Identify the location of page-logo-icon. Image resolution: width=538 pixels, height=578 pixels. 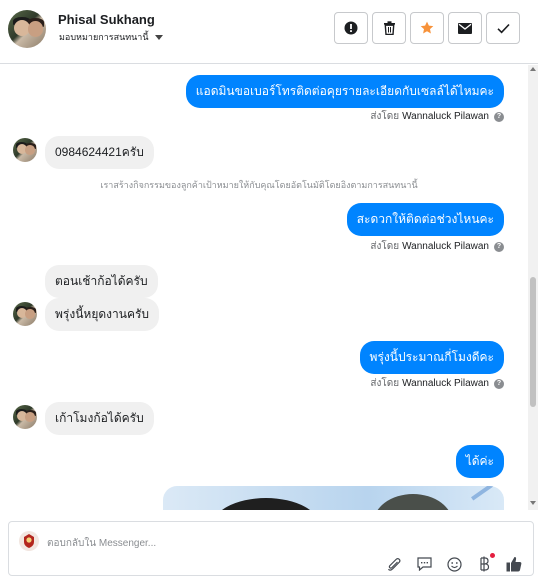
(29, 541).